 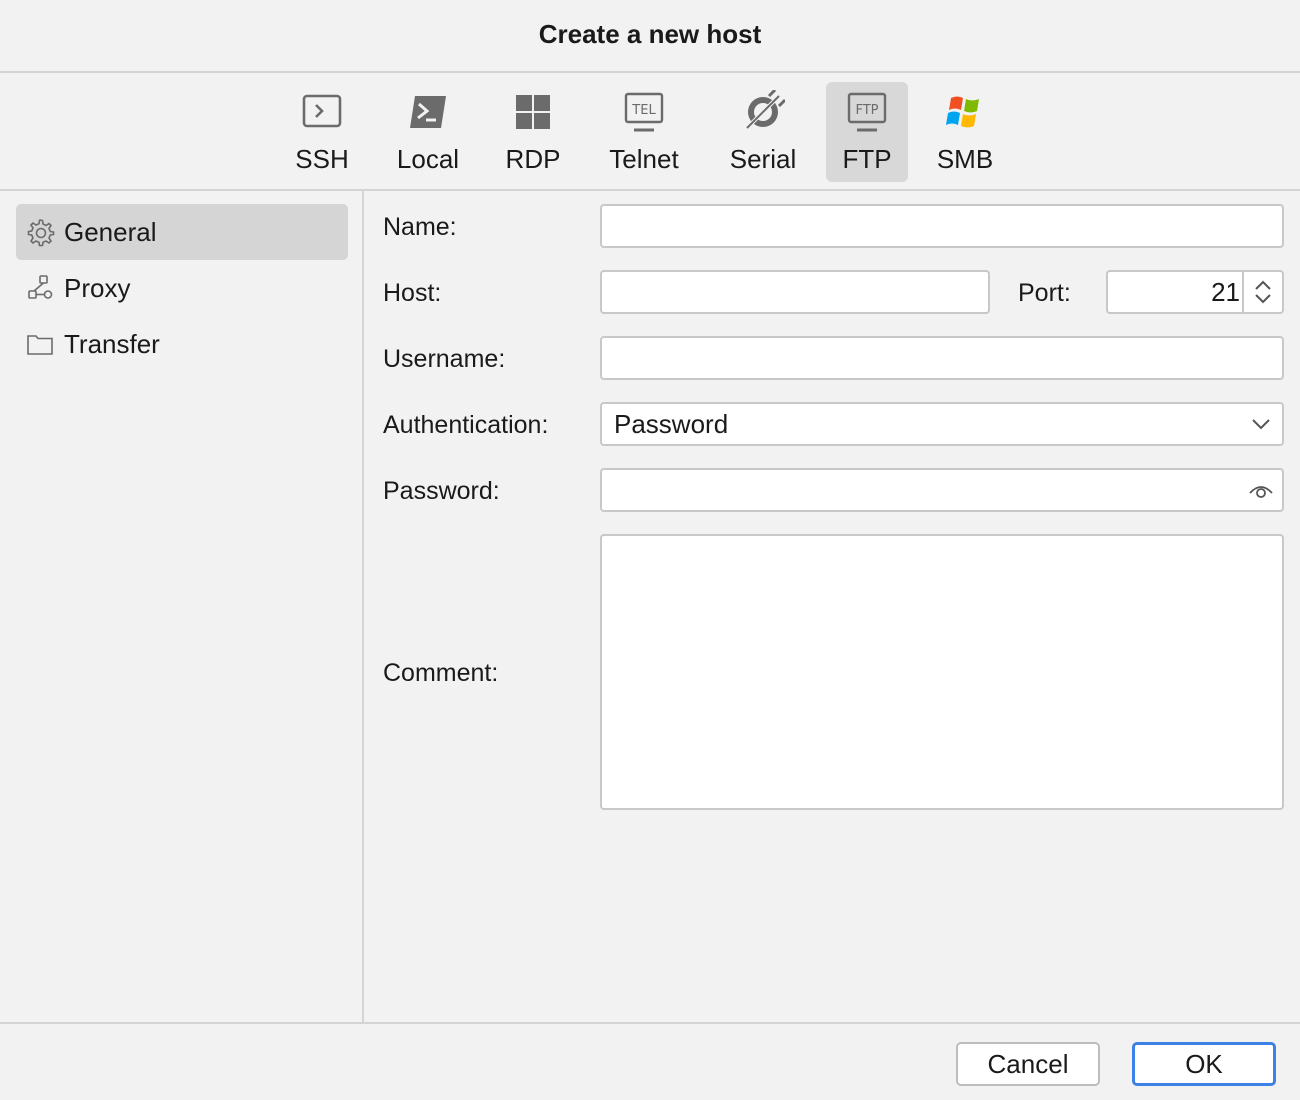 What do you see at coordinates (112, 343) in the screenshot?
I see `sidebar-item-label: Transfer` at bounding box center [112, 343].